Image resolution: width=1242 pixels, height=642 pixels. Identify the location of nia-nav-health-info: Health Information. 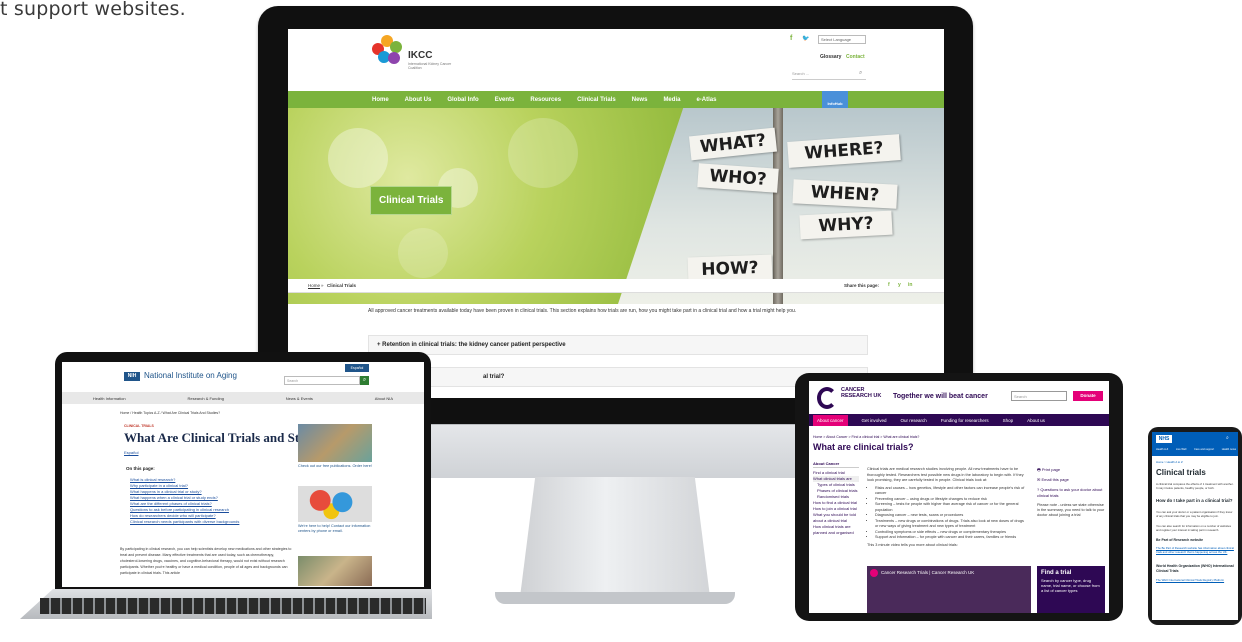
(109, 398).